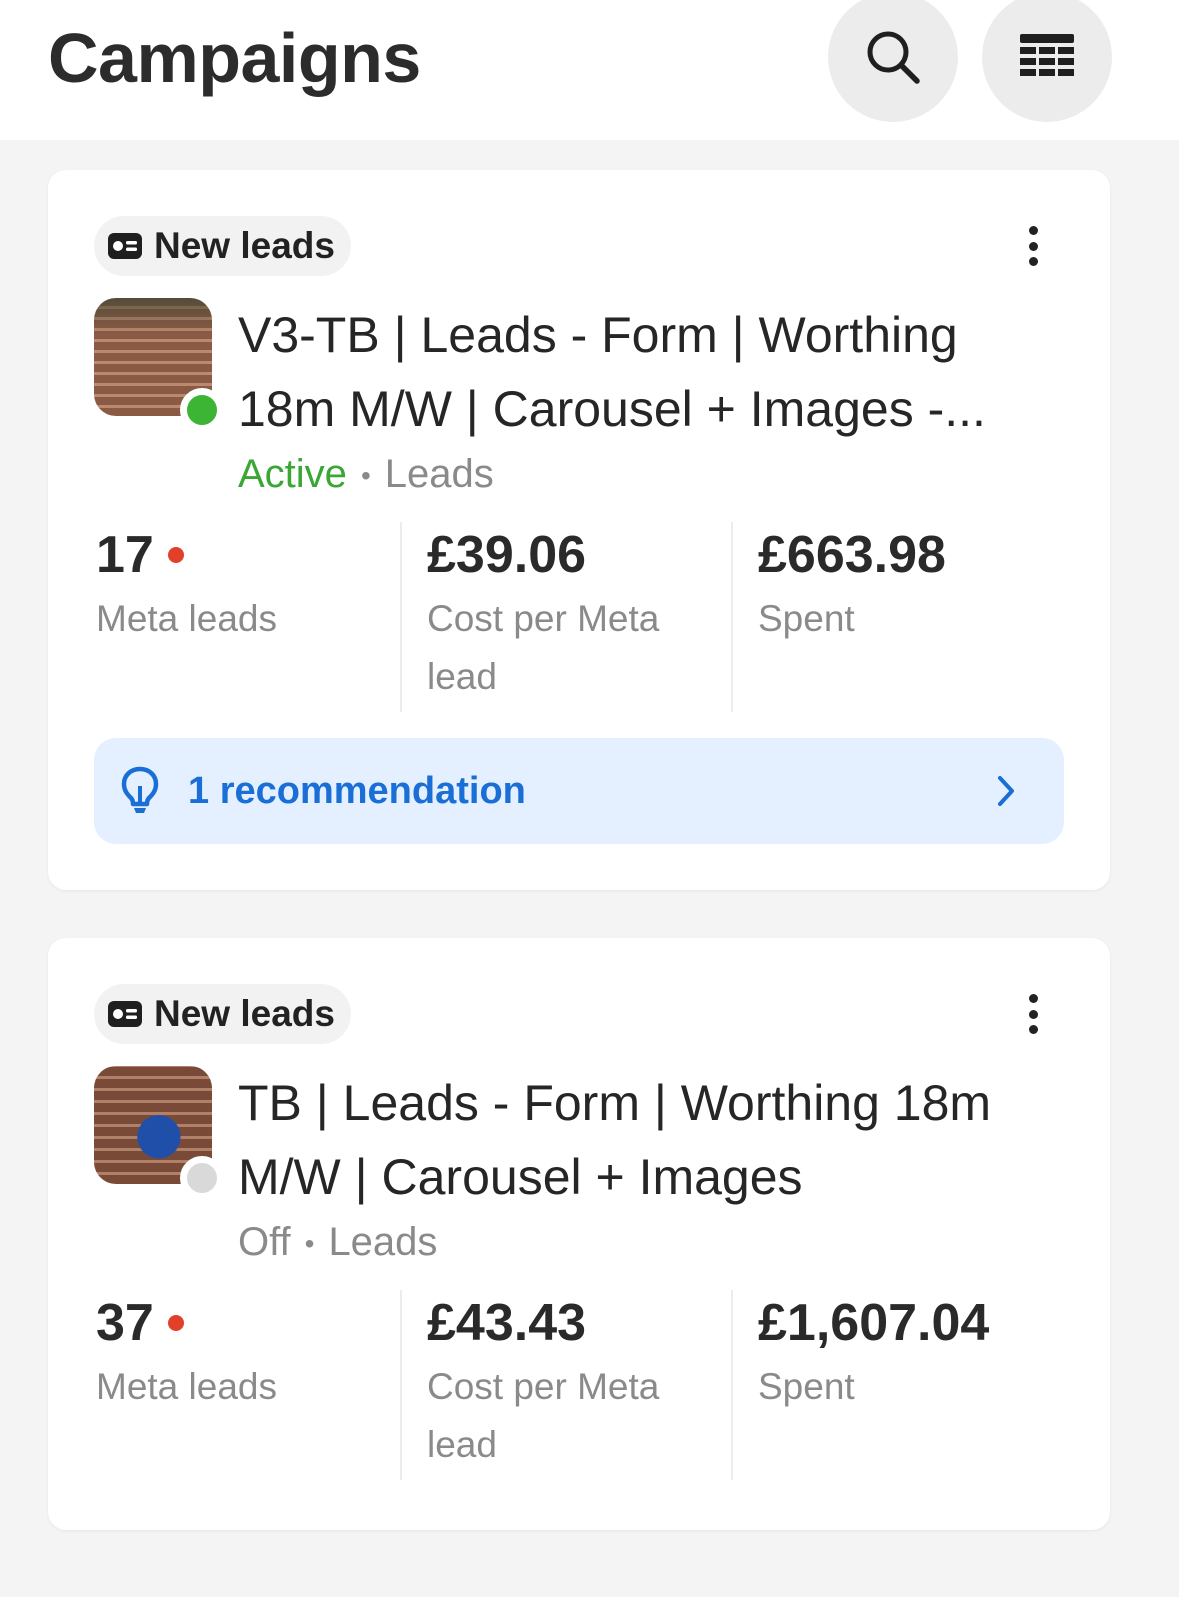 The height and width of the screenshot is (1597, 1179). What do you see at coordinates (234, 58) in the screenshot?
I see `page-title: Campaigns` at bounding box center [234, 58].